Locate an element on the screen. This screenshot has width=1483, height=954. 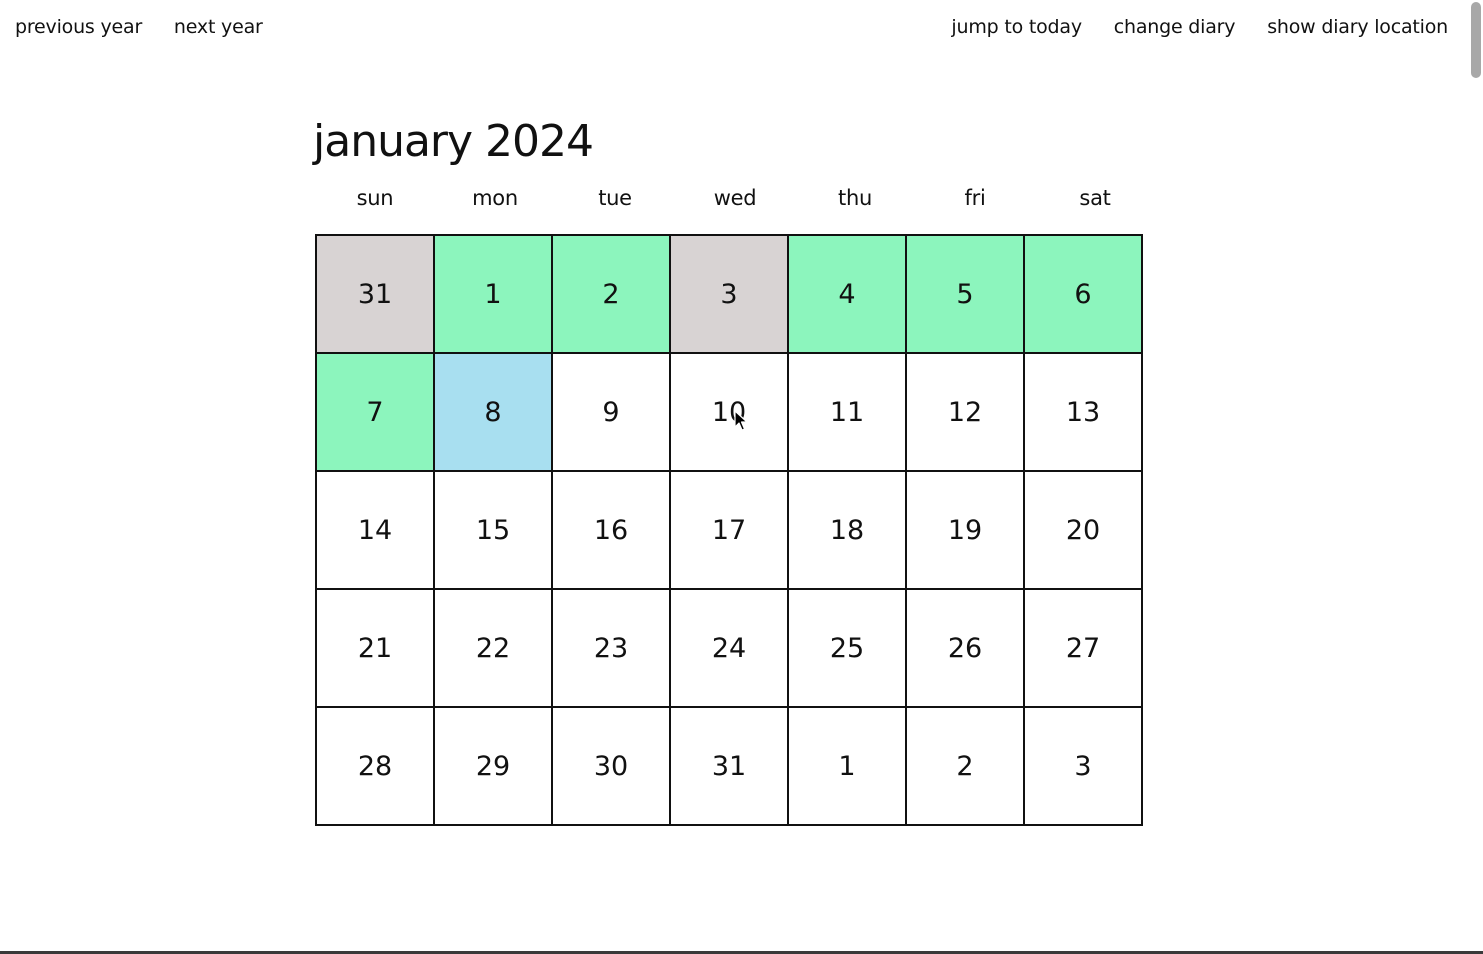
calendar-day-cell: 28 is located at coordinates (375, 766).